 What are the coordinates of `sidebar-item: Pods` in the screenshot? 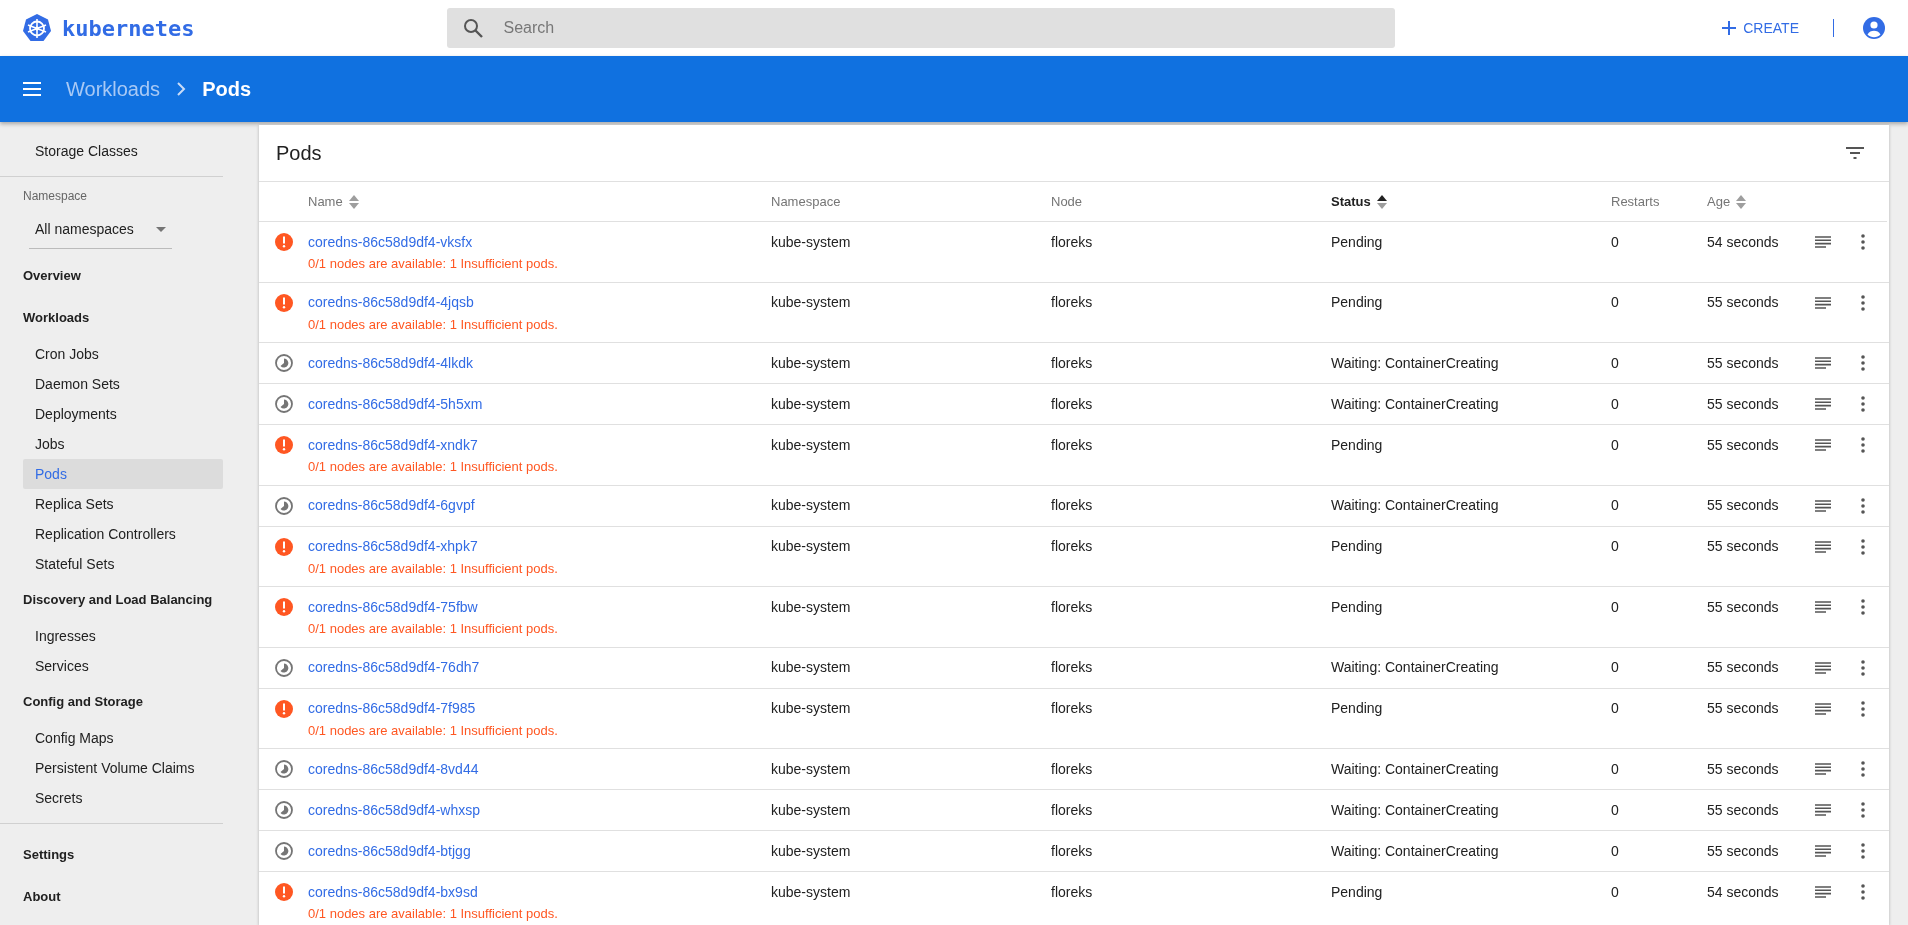 It's located at (123, 474).